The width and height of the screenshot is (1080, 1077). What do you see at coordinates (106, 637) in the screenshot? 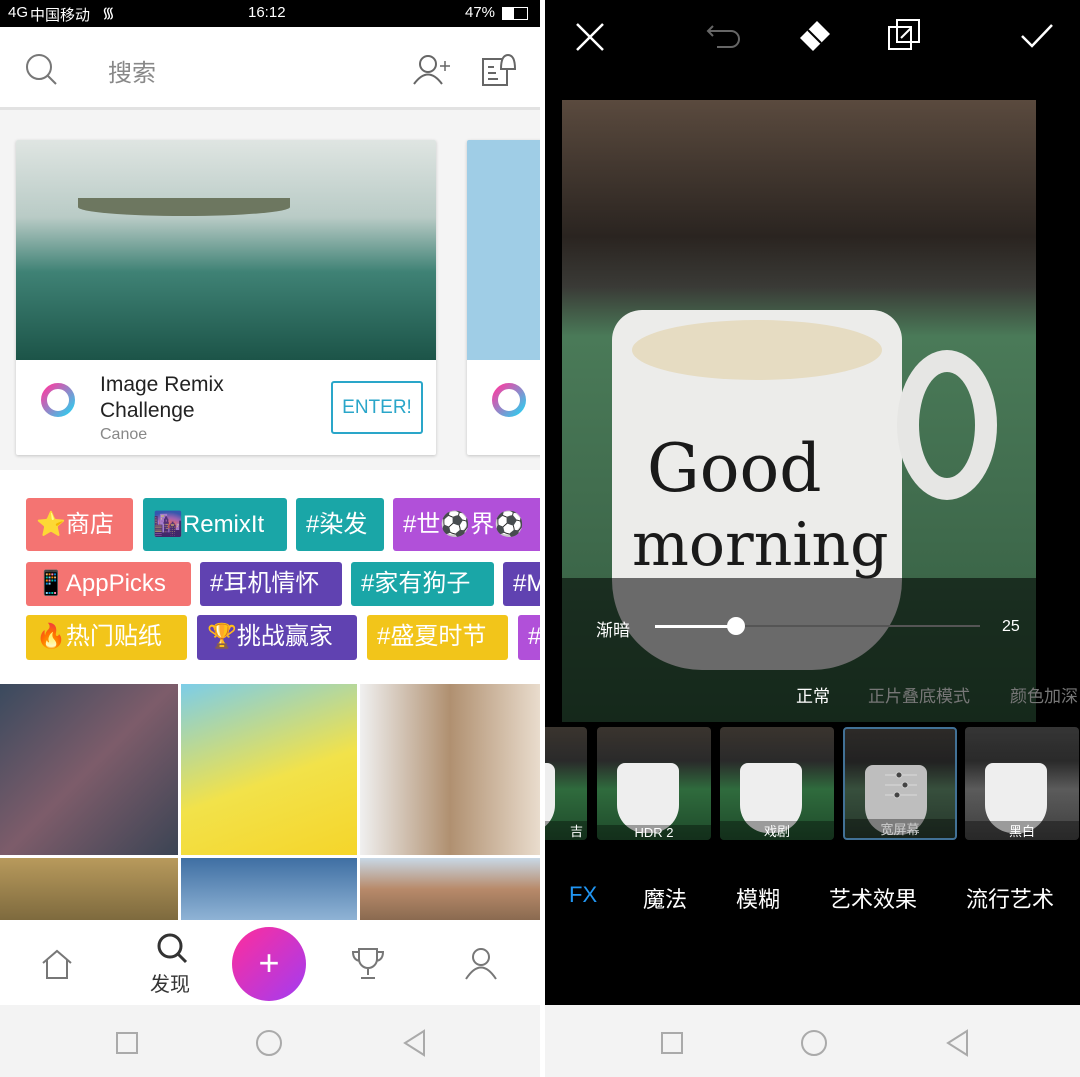
I see `tag-stickers: 🔥热门贴纸` at bounding box center [106, 637].